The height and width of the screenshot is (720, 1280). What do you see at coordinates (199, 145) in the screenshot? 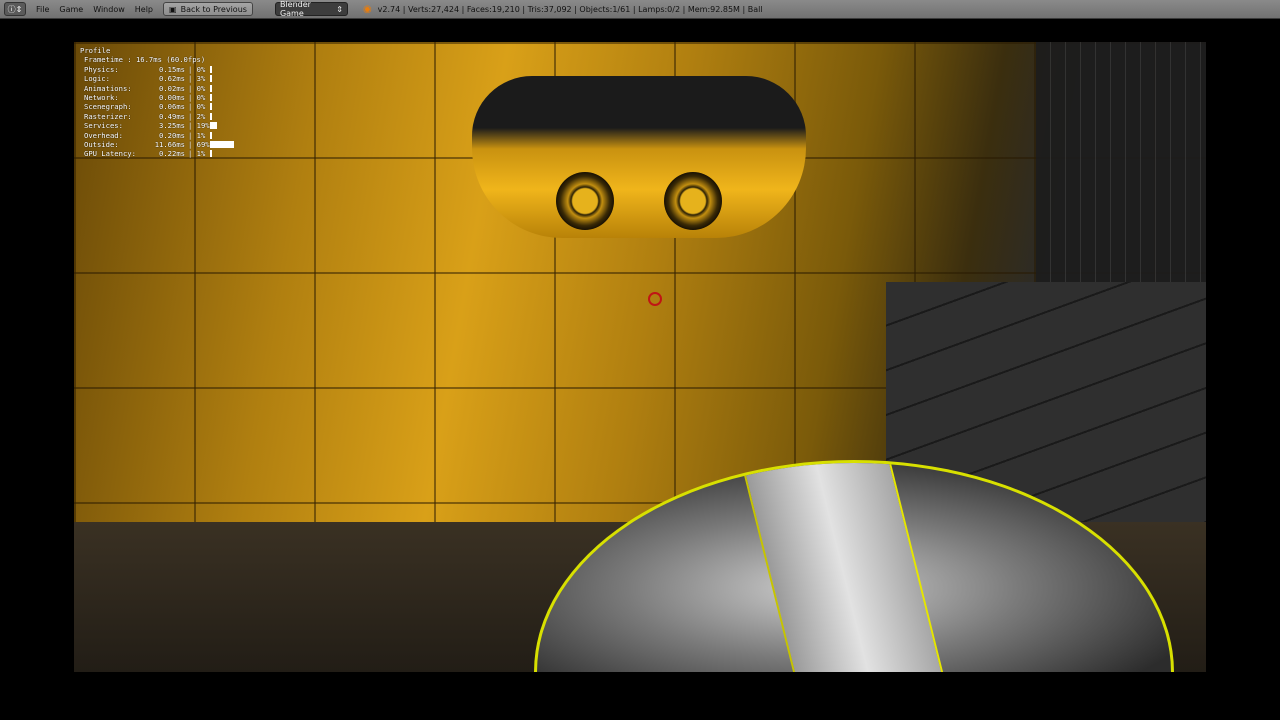
I see `profile-pct: | 69%` at bounding box center [199, 145].